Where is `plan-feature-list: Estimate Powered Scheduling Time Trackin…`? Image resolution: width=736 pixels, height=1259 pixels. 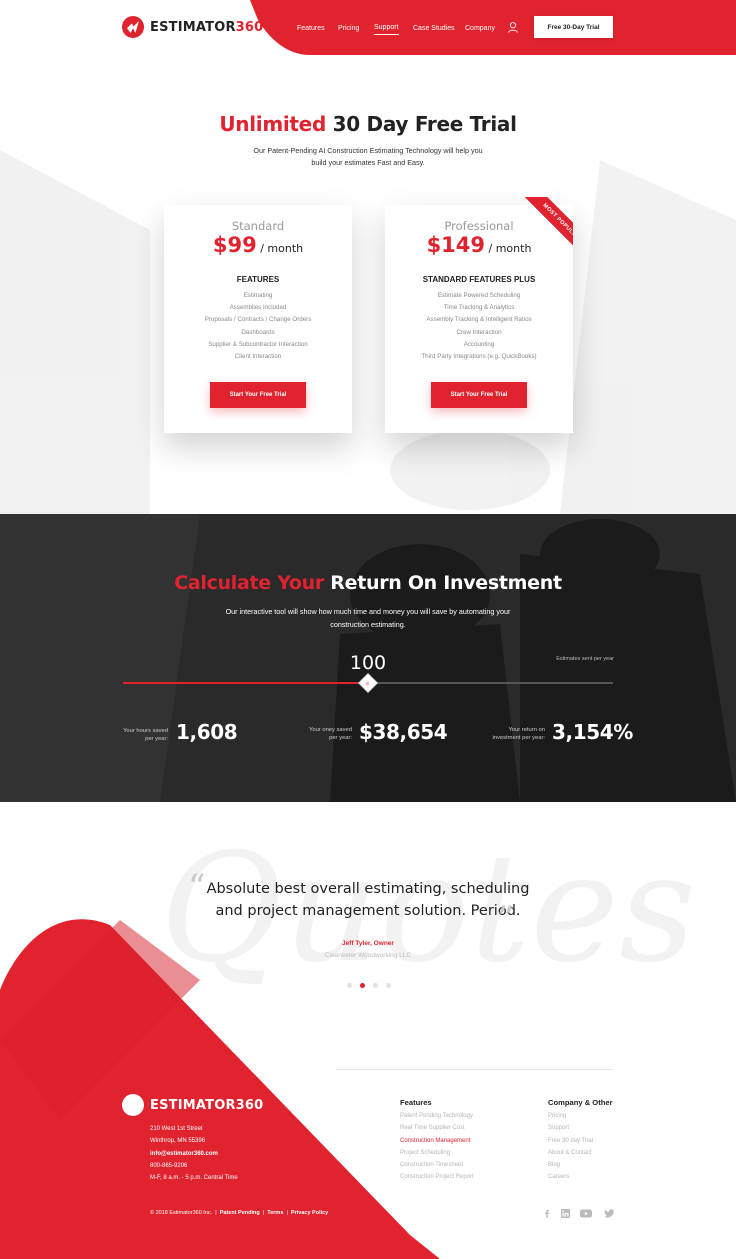 plan-feature-list: Estimate Powered Scheduling Time Trackin… is located at coordinates (479, 326).